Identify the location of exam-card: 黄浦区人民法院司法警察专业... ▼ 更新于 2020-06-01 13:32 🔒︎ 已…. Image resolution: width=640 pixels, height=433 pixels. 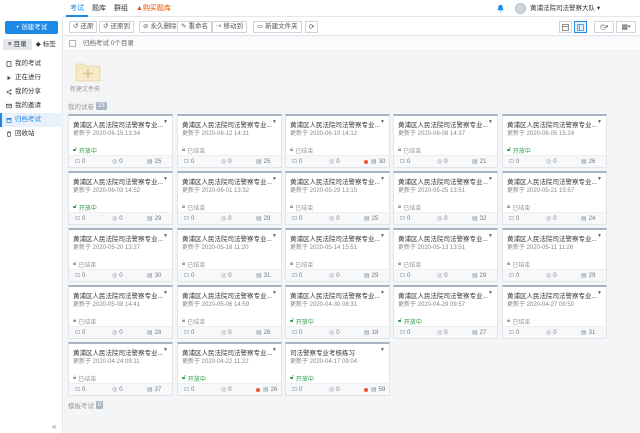
(229, 198).